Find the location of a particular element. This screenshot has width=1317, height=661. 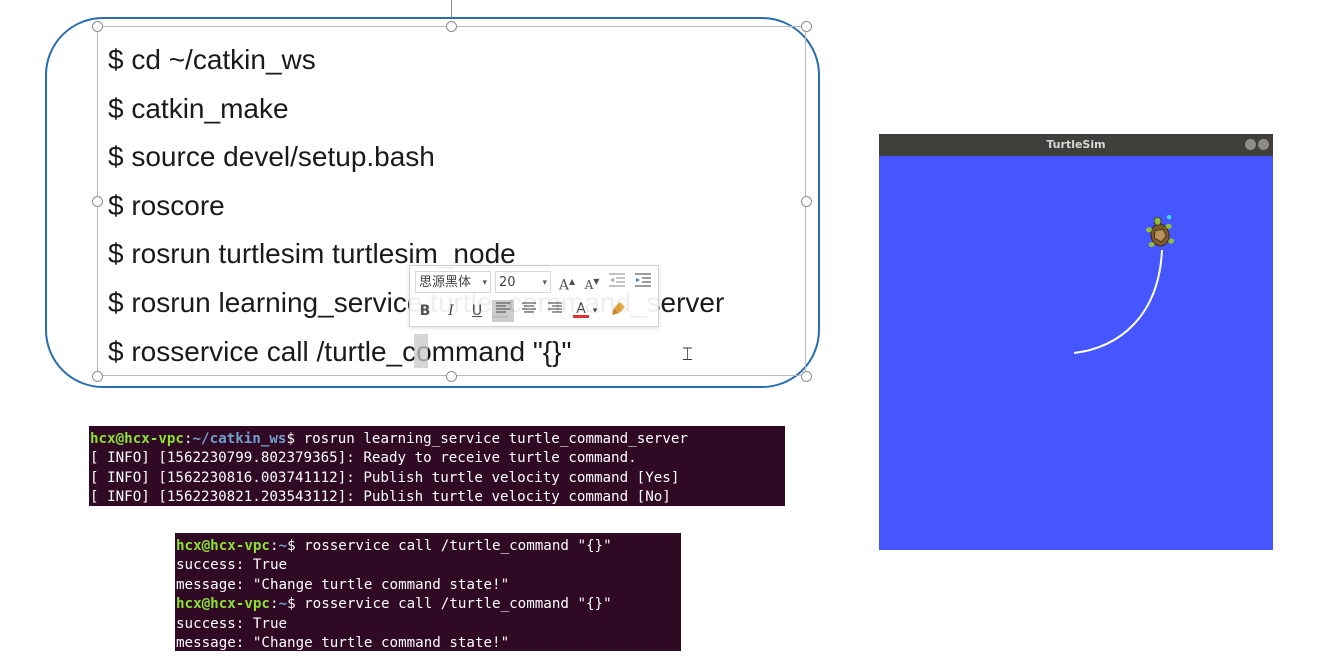

turtle-trail is located at coordinates (1118, 301).